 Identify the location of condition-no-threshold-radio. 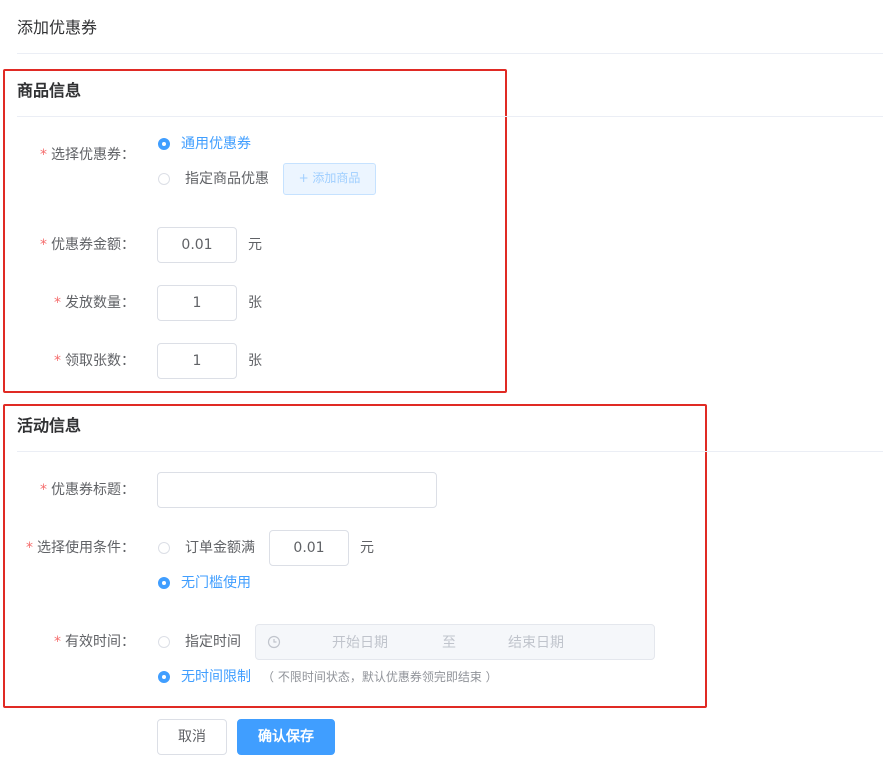
(164, 583).